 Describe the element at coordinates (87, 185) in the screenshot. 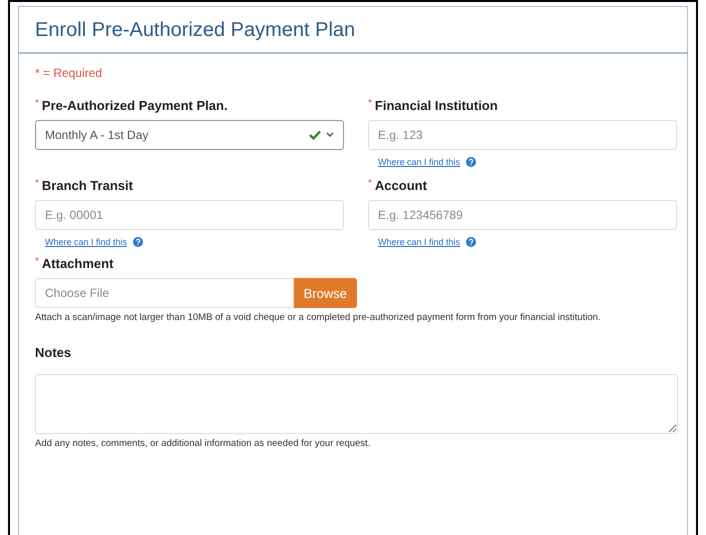

I see `field-label: Branch Transit` at that location.